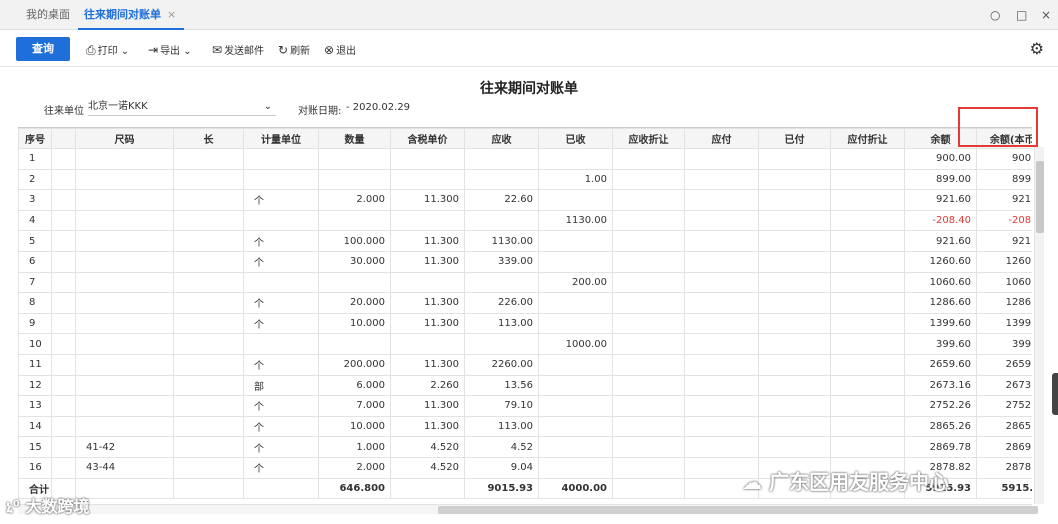 The width and height of the screenshot is (1058, 524). Describe the element at coordinates (575, 138) in the screenshot. I see `col-header: 已收` at that location.